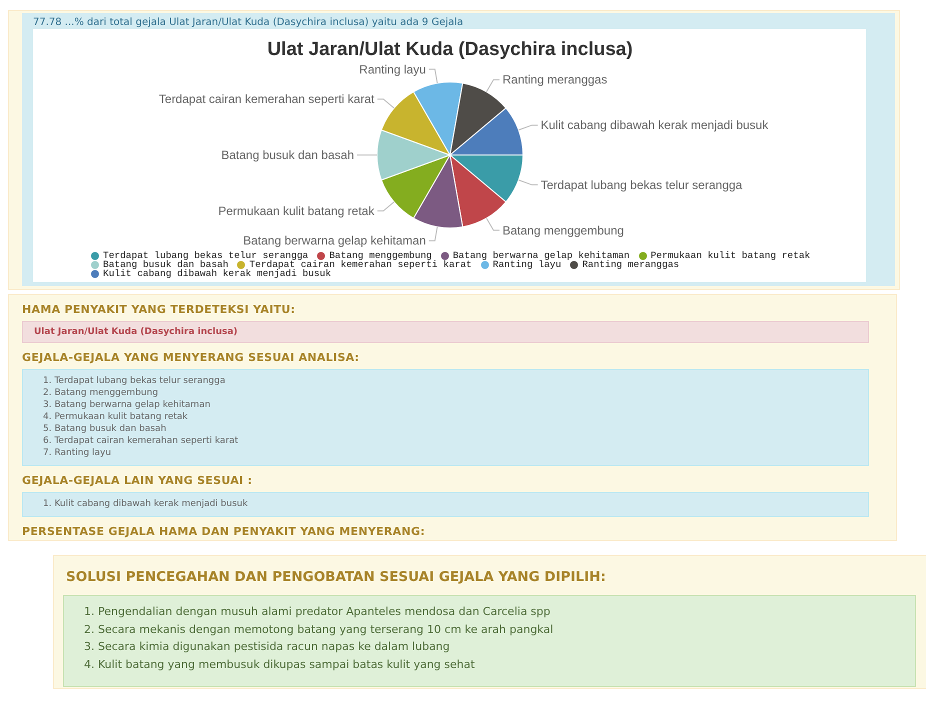 The height and width of the screenshot is (707, 926). What do you see at coordinates (380, 255) in the screenshot?
I see `legend-label: Batang menggembung` at bounding box center [380, 255].